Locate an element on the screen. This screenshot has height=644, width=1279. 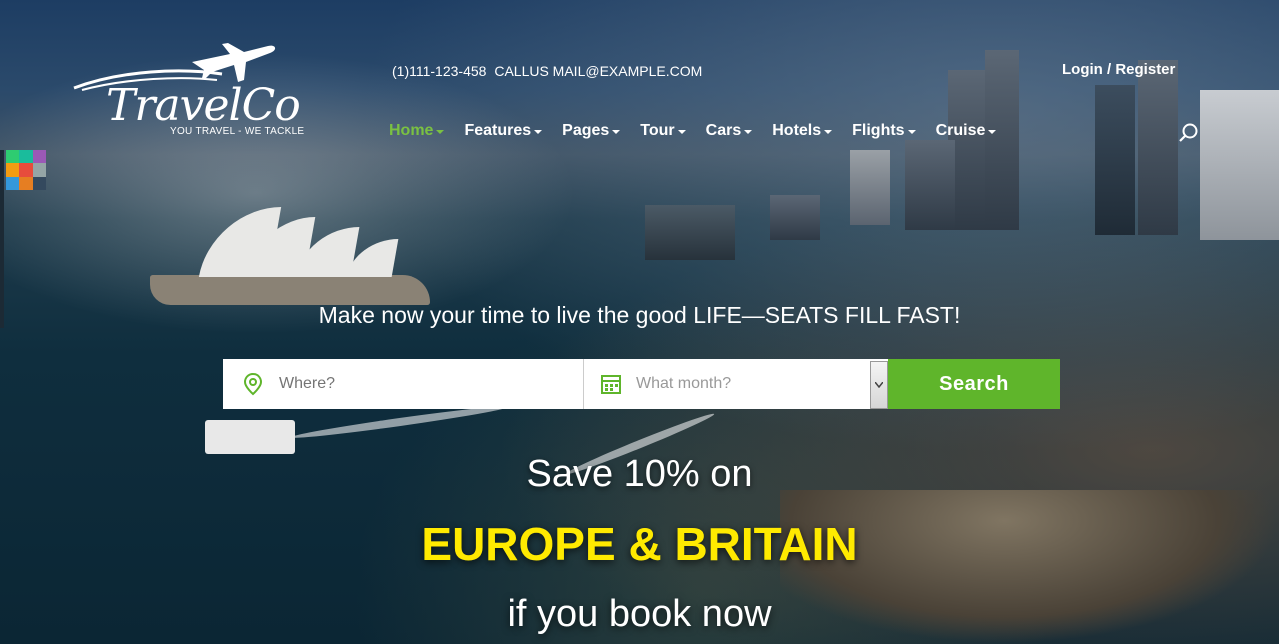
promo-line-1: Save 10% on is located at coordinates (639, 474).